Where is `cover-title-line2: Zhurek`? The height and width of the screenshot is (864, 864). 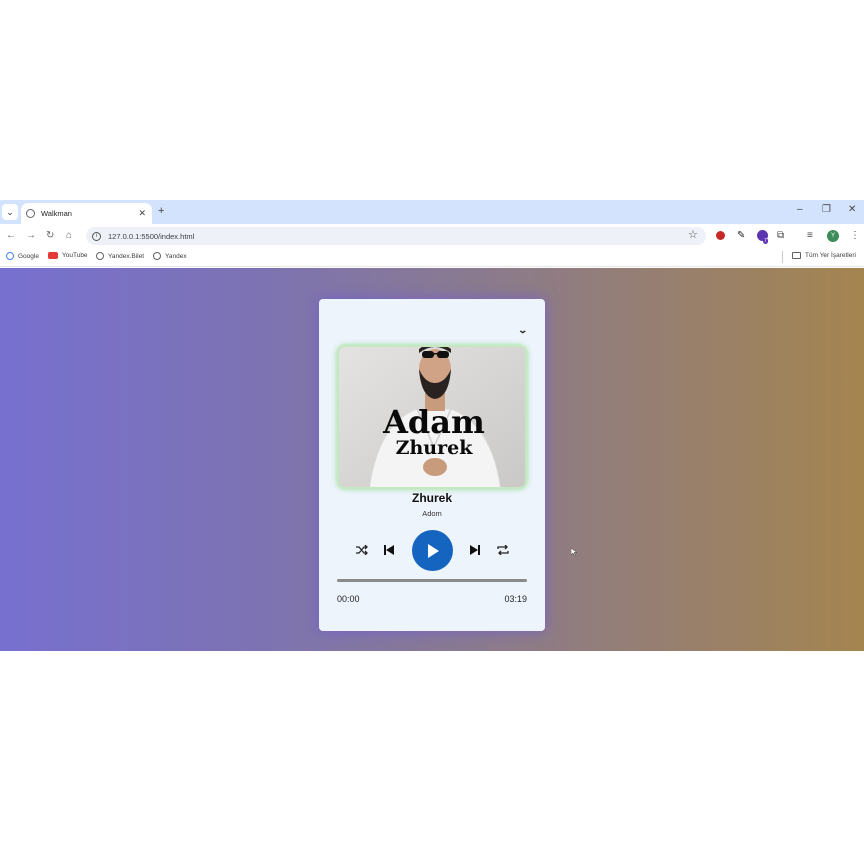
cover-title-line2: Zhurek is located at coordinates (435, 448).